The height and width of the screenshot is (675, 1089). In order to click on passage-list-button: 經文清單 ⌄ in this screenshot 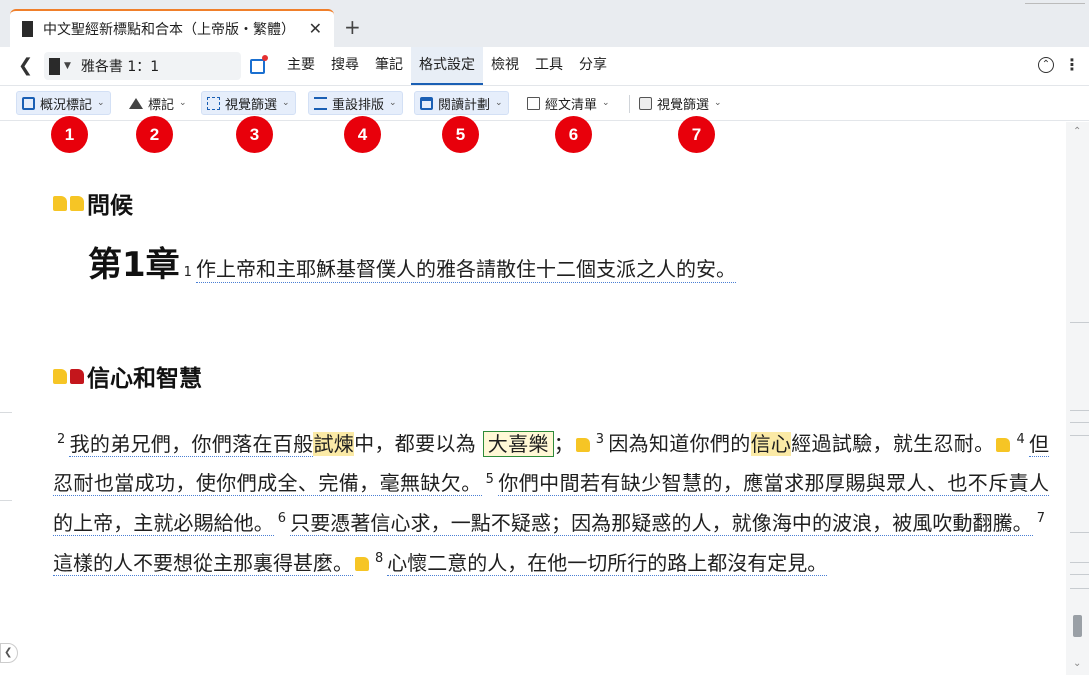, I will do `click(568, 103)`.